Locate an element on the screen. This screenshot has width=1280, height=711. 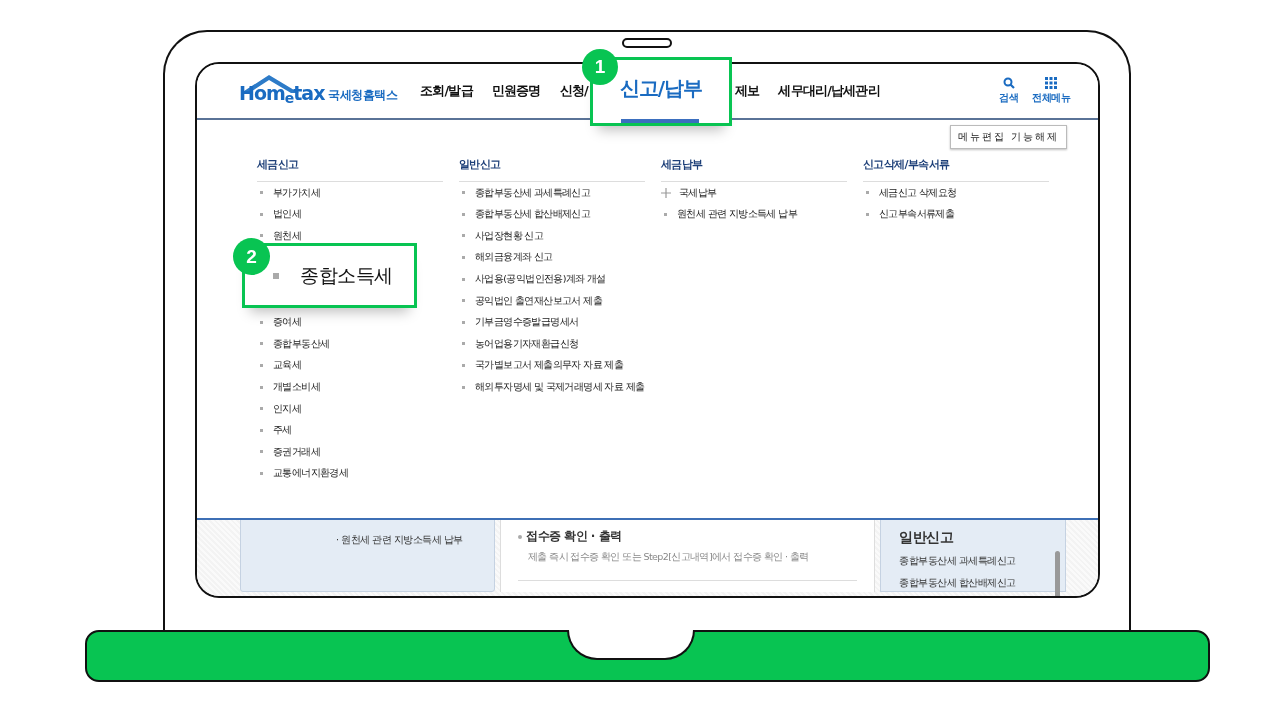
menu-link: 부가가치세 is located at coordinates (296, 192).